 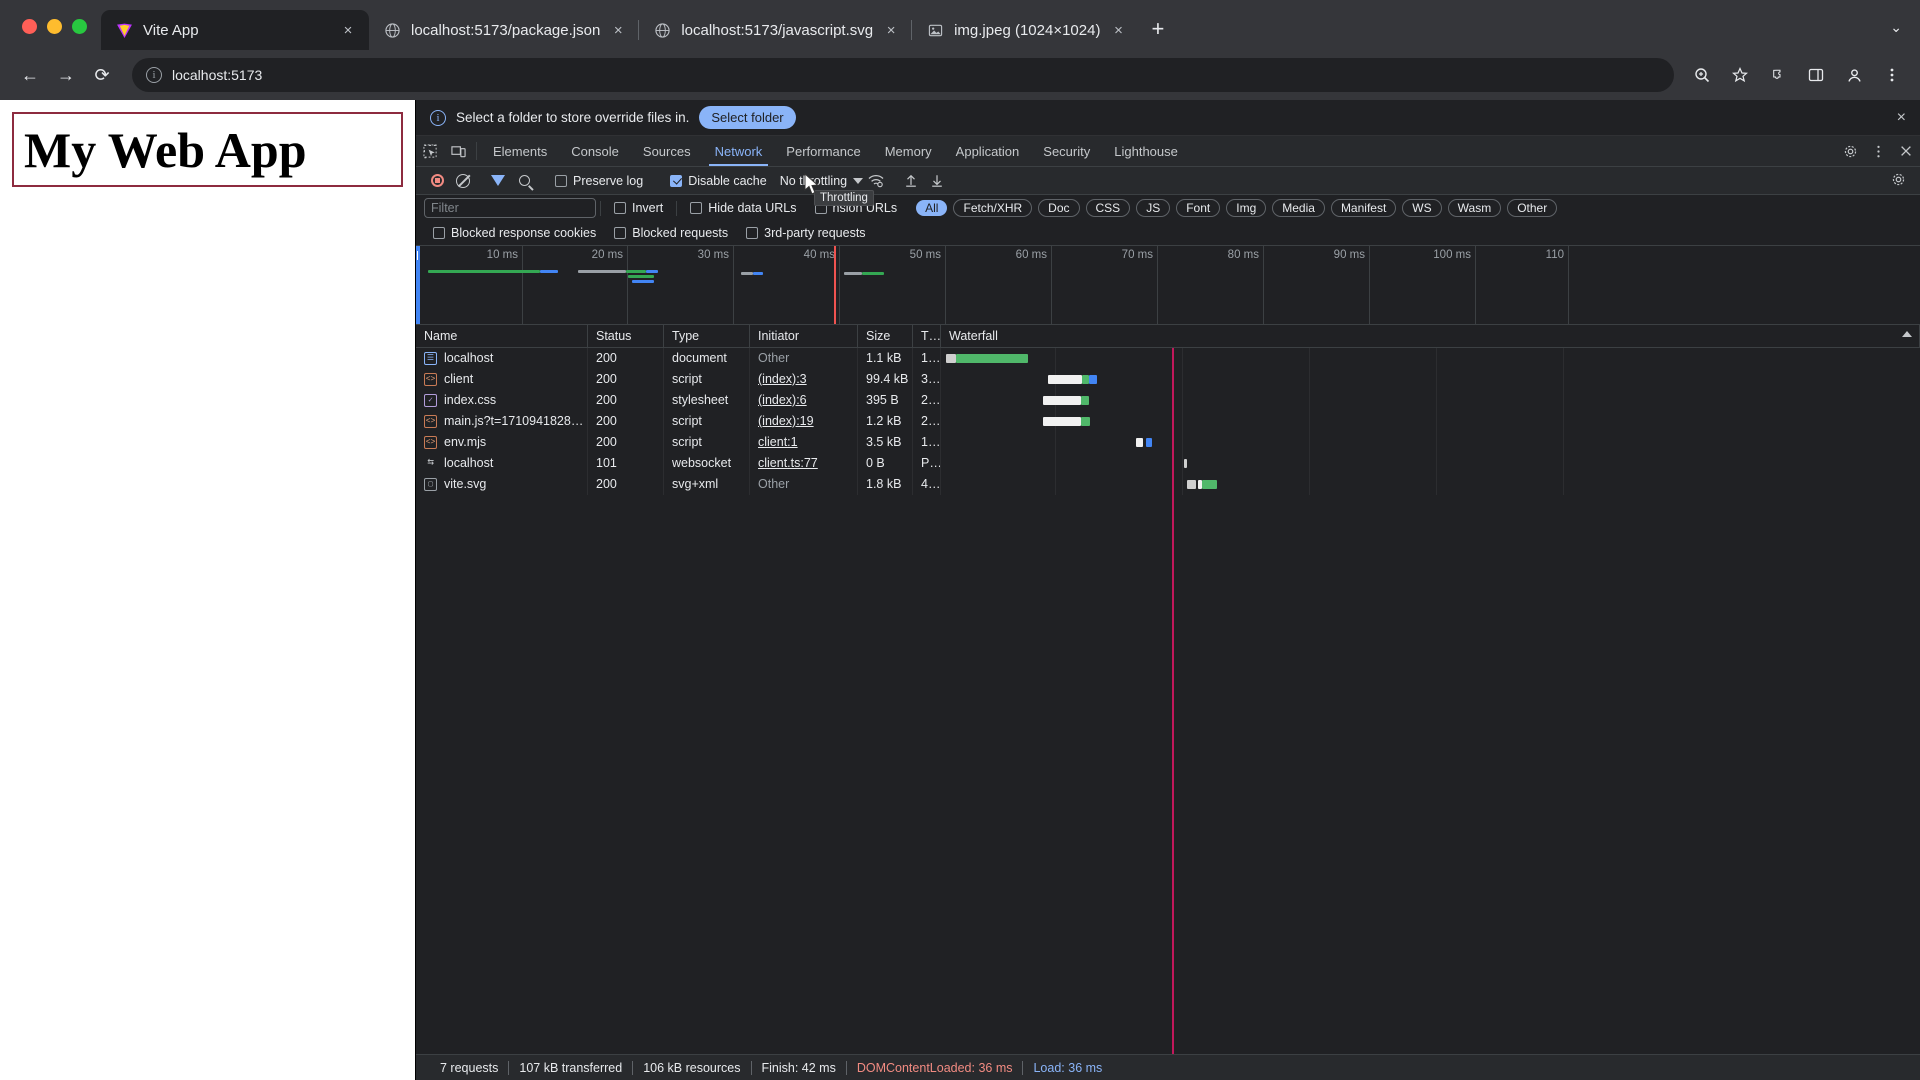 I want to click on network-settings-icon, so click(x=1901, y=181).